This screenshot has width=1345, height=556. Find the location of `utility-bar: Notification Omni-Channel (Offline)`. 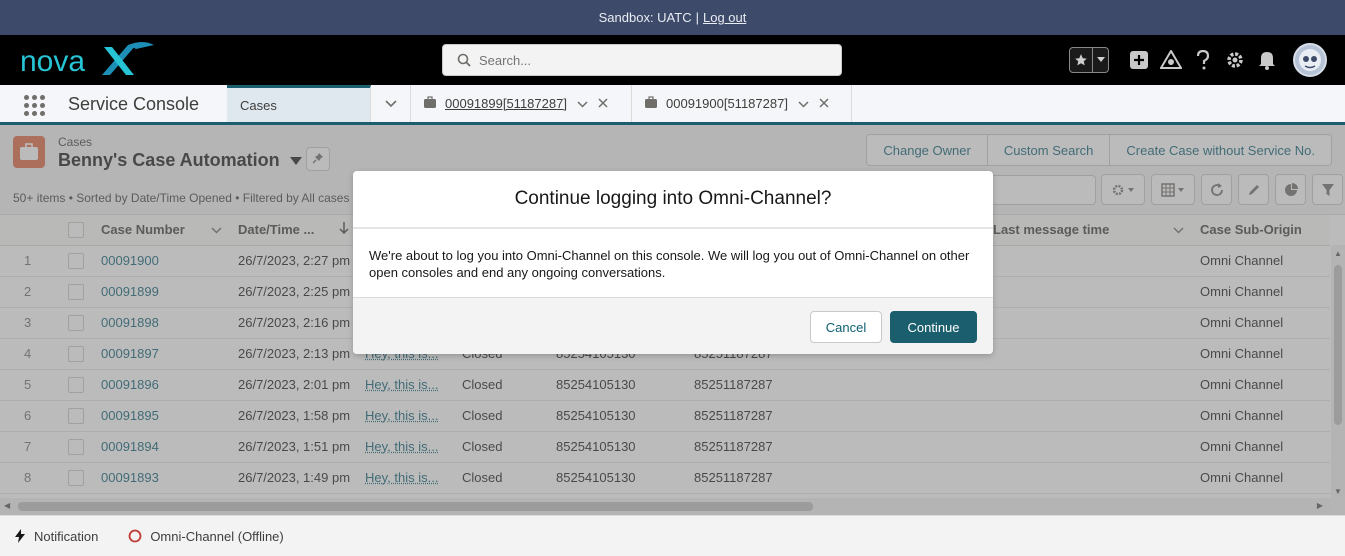

utility-bar: Notification Omni-Channel (Offline) is located at coordinates (672, 535).